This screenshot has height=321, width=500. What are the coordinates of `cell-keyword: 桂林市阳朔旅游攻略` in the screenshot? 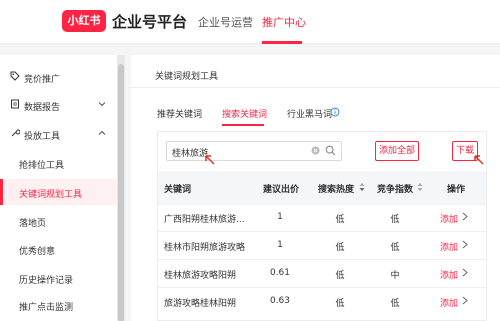 It's located at (205, 248).